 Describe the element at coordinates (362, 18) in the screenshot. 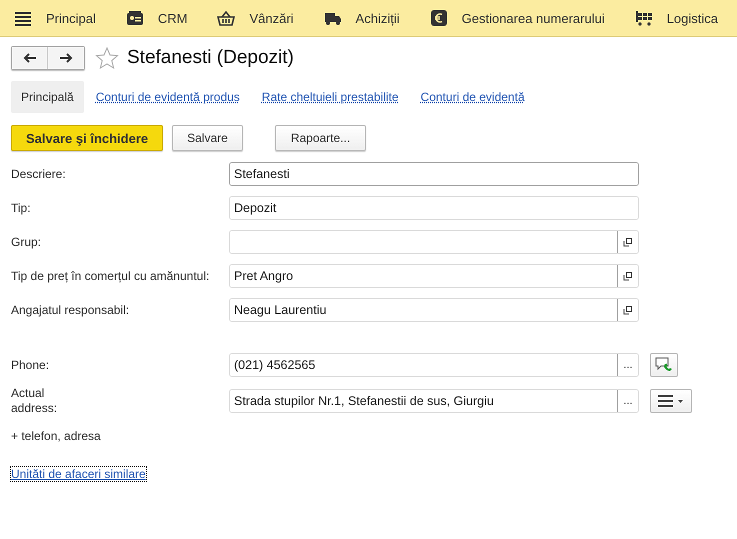

I see `section-menu-item: Achiziții` at that location.